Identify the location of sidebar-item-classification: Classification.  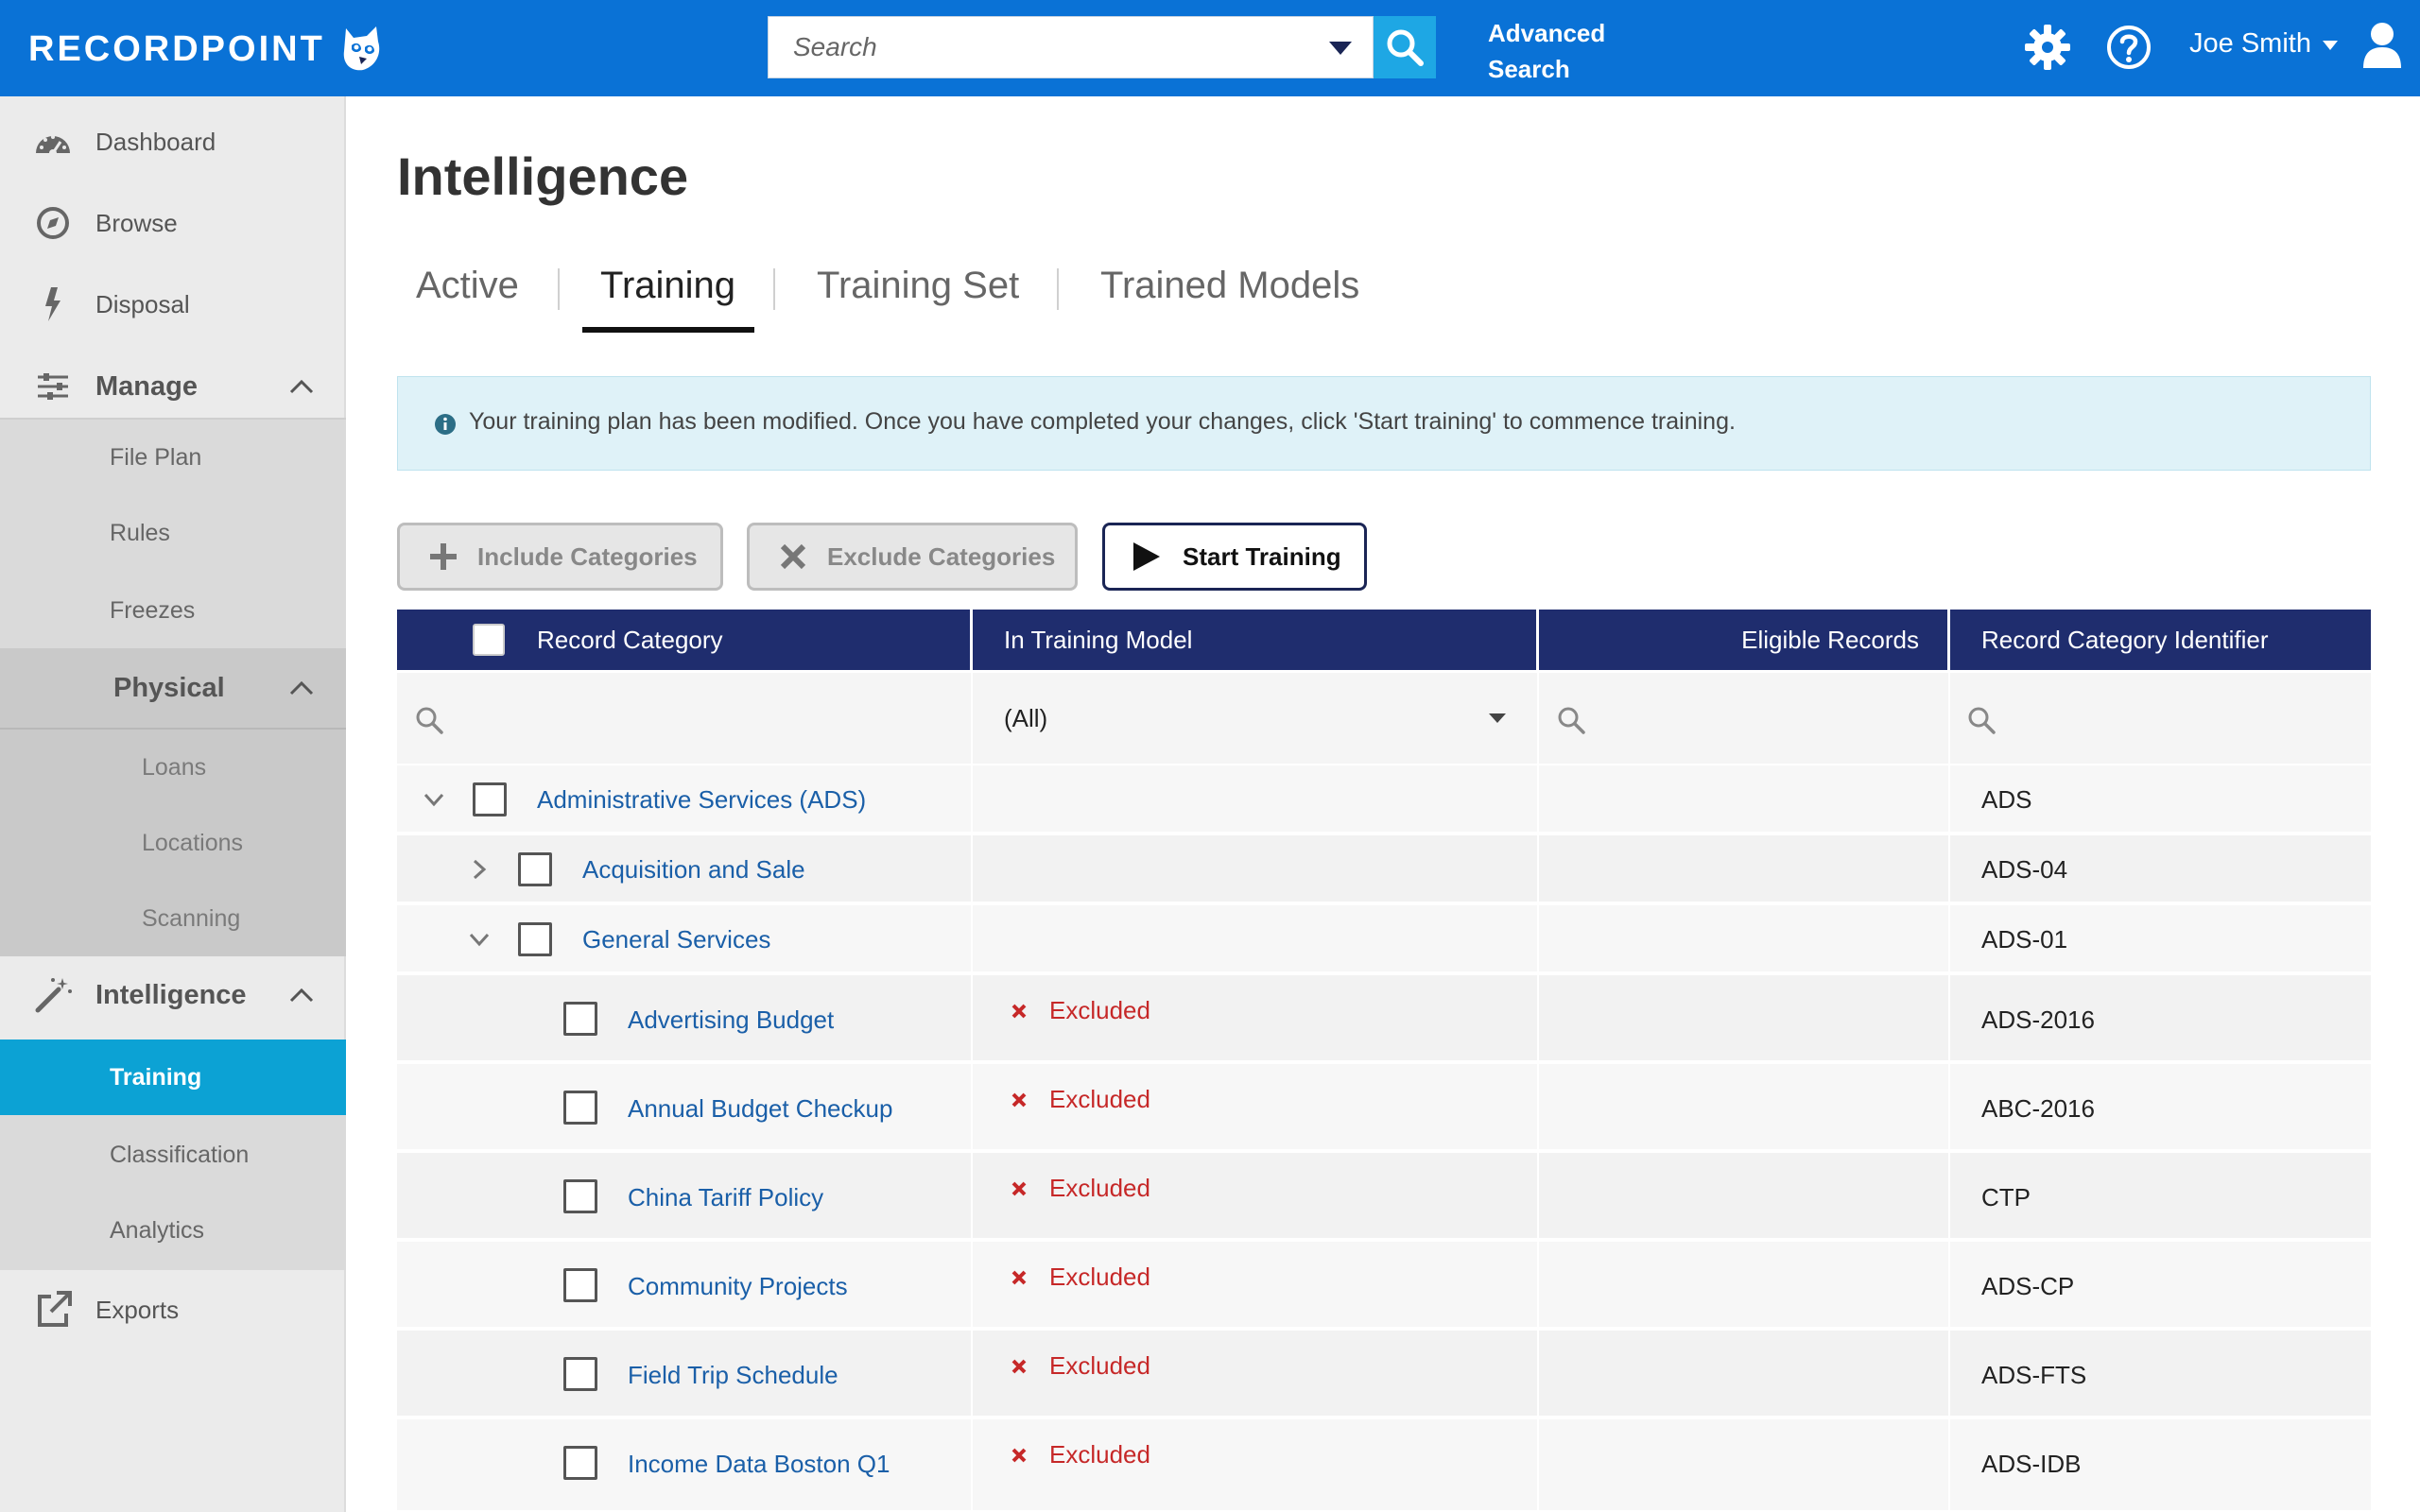
(173, 1155).